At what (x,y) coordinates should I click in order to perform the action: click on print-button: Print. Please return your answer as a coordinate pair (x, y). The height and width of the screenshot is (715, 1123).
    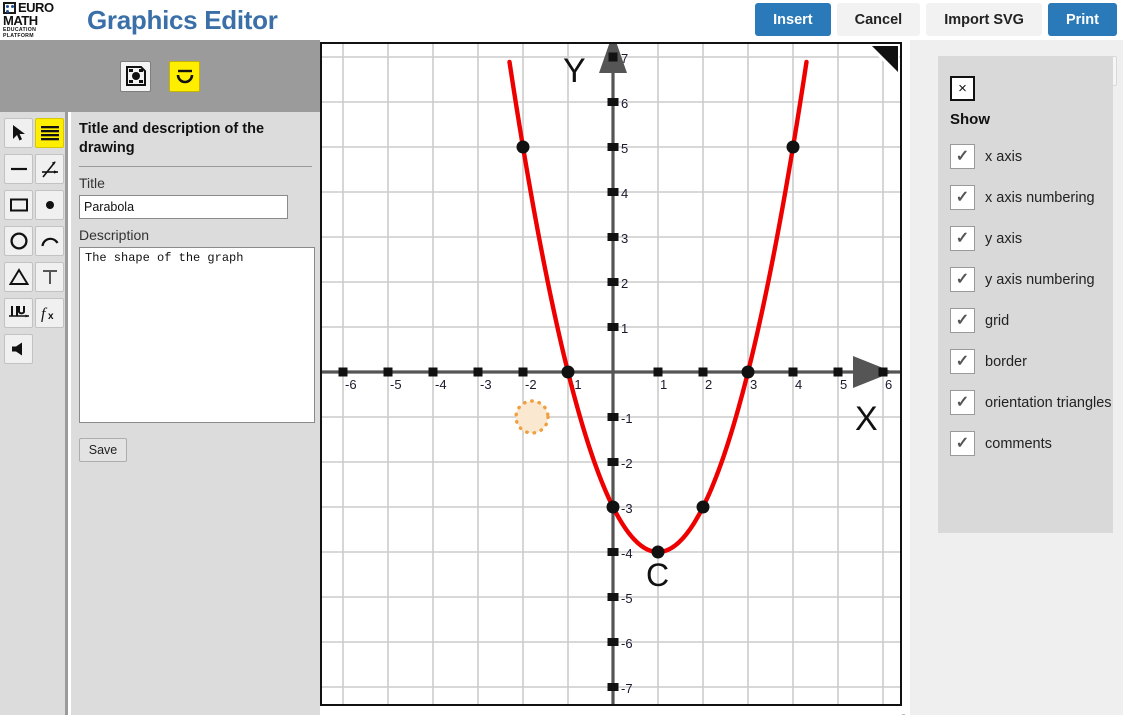
    Looking at the image, I should click on (1082, 19).